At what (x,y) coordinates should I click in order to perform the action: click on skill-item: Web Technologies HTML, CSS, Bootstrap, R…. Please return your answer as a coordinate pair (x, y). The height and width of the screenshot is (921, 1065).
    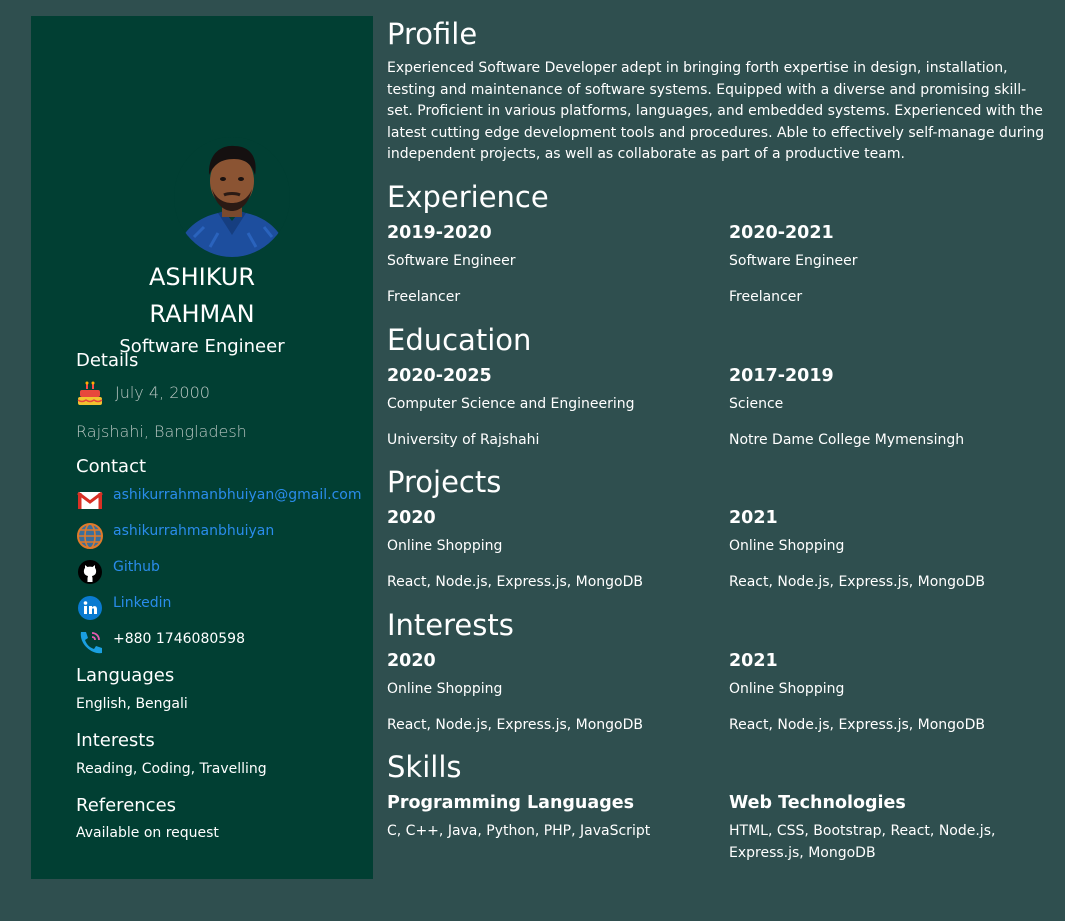
    Looking at the image, I should click on (889, 828).